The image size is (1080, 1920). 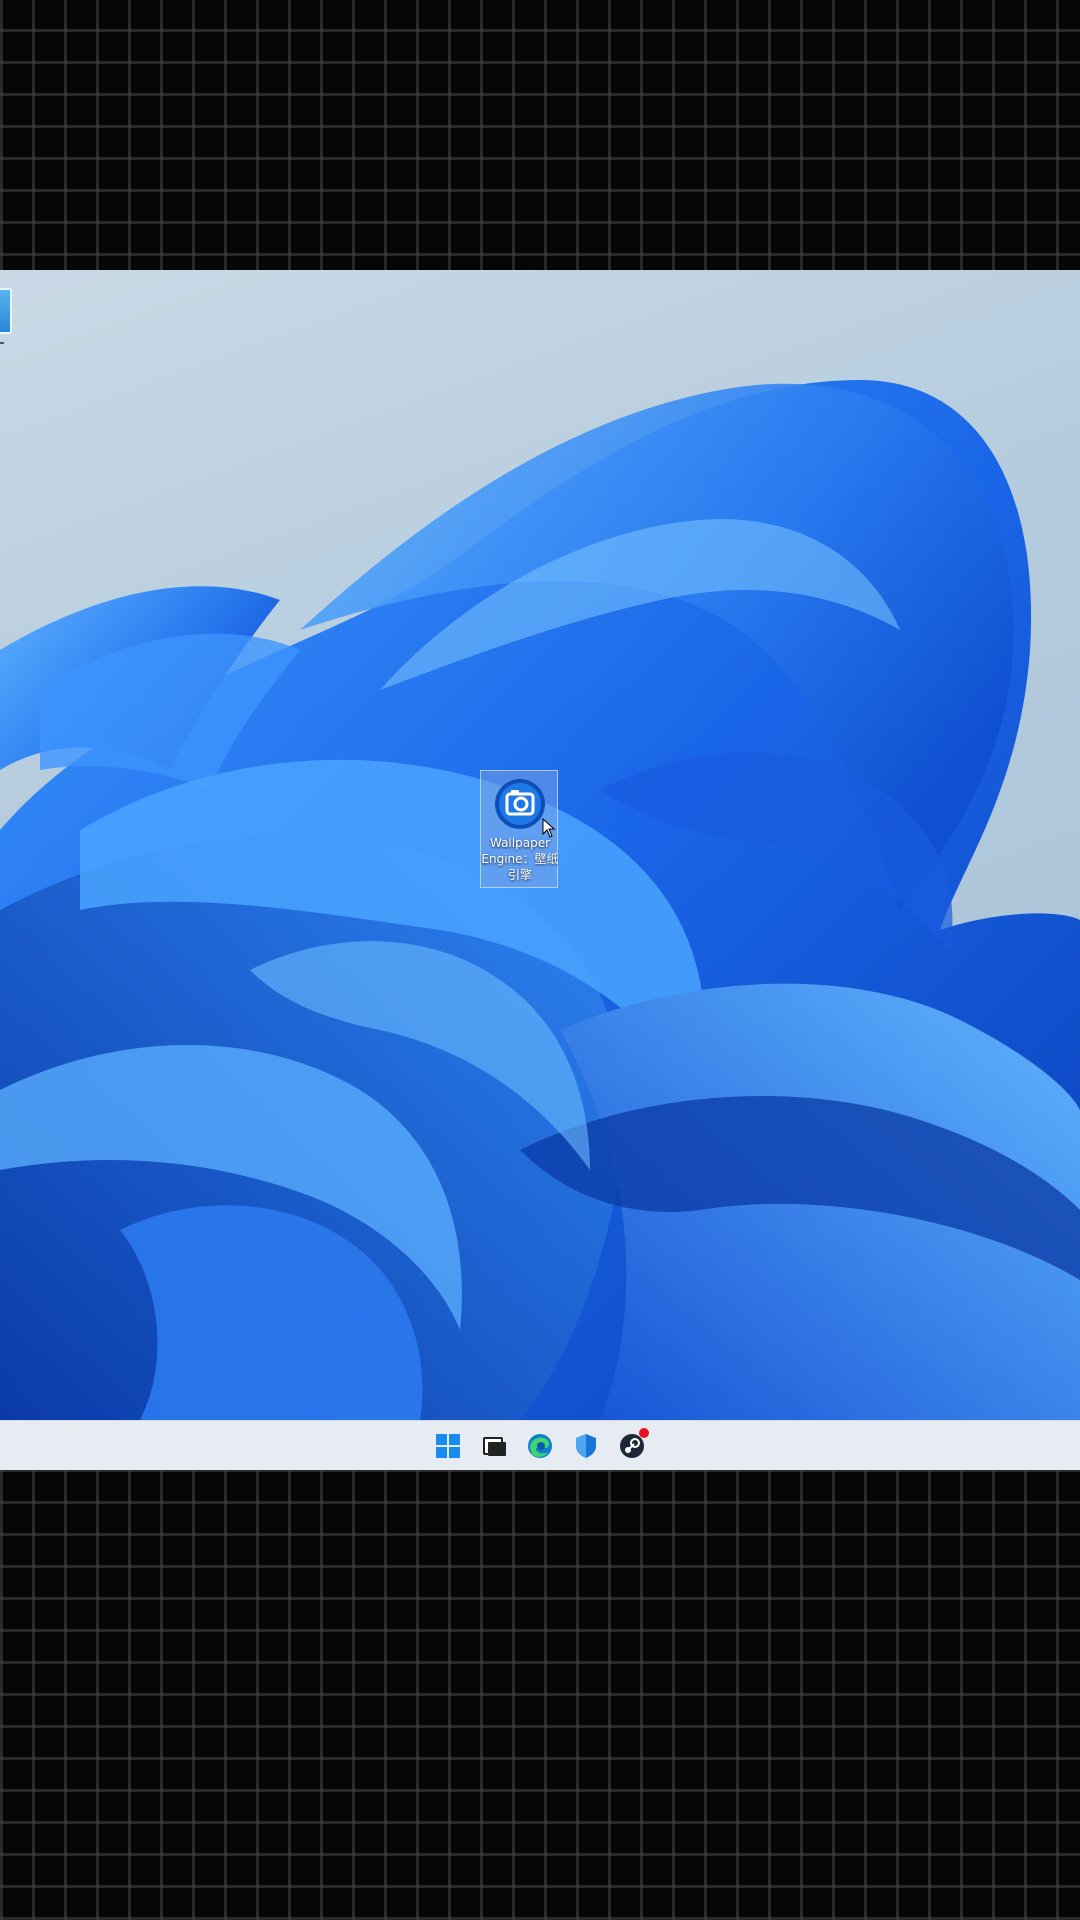 What do you see at coordinates (520, 804) in the screenshot?
I see `wallpaper-engine-icon` at bounding box center [520, 804].